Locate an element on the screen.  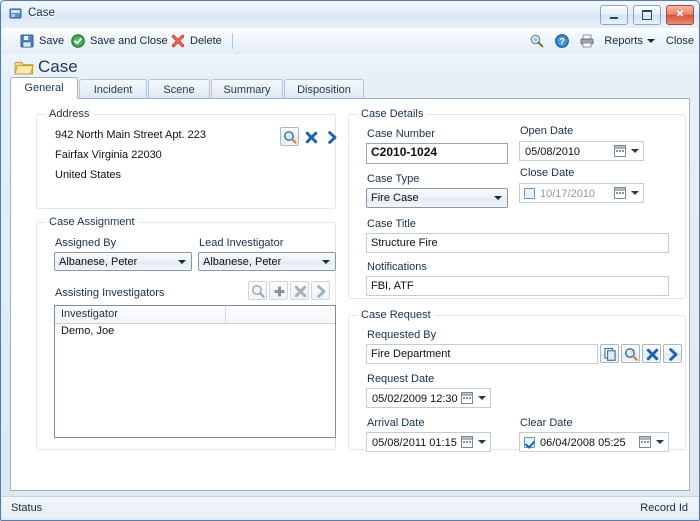
maximize-button is located at coordinates (646, 15).